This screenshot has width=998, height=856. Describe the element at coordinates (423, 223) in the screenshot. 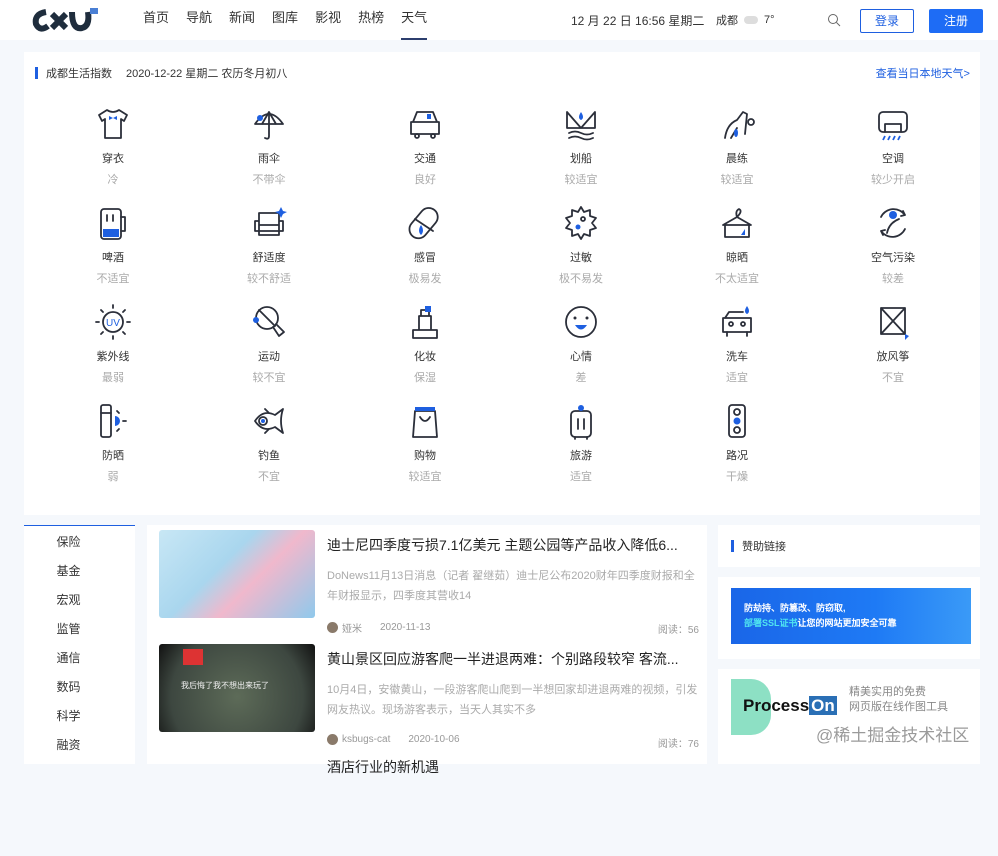

I see `pill-icon` at that location.